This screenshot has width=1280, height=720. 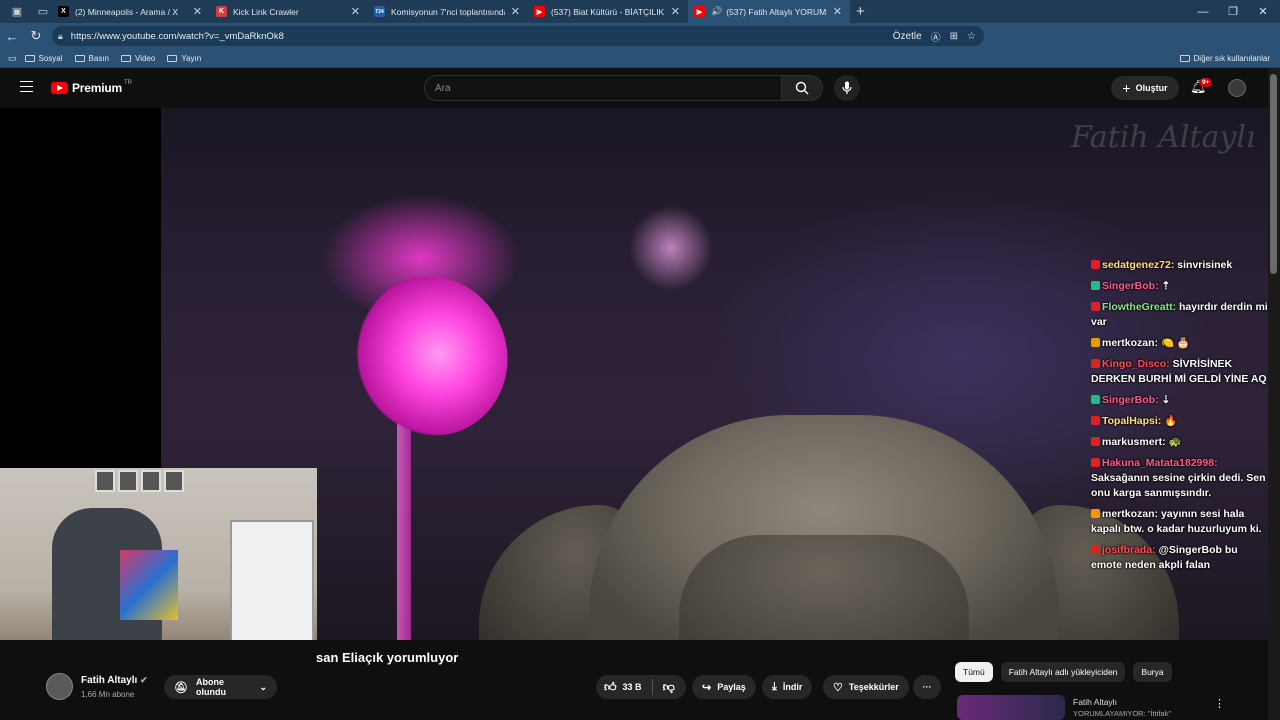 What do you see at coordinates (138, 58) in the screenshot?
I see `bookmark-folder: Video` at bounding box center [138, 58].